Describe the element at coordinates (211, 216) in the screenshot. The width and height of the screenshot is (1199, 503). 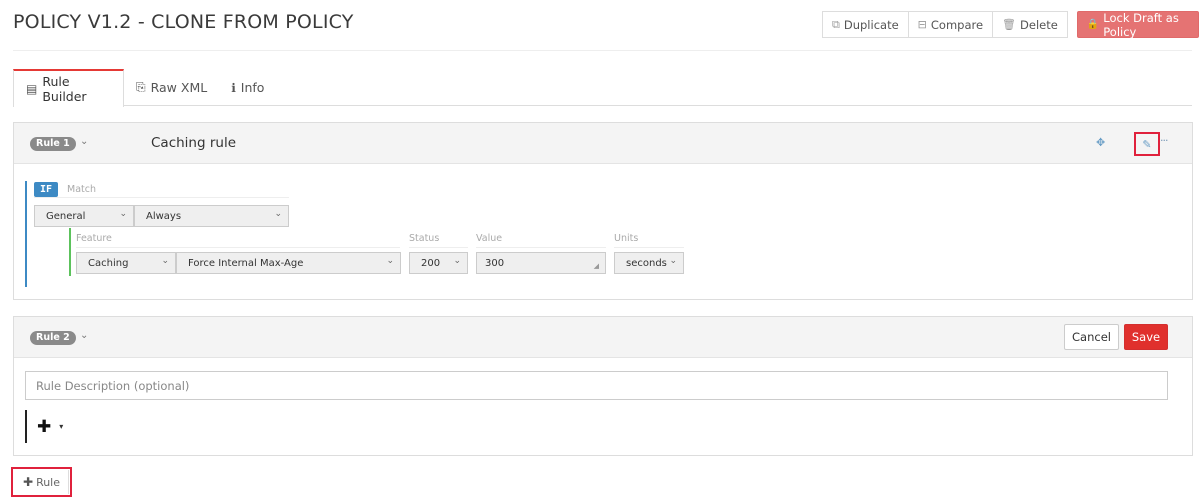
I see `match-operator-select: Always ⌄` at that location.